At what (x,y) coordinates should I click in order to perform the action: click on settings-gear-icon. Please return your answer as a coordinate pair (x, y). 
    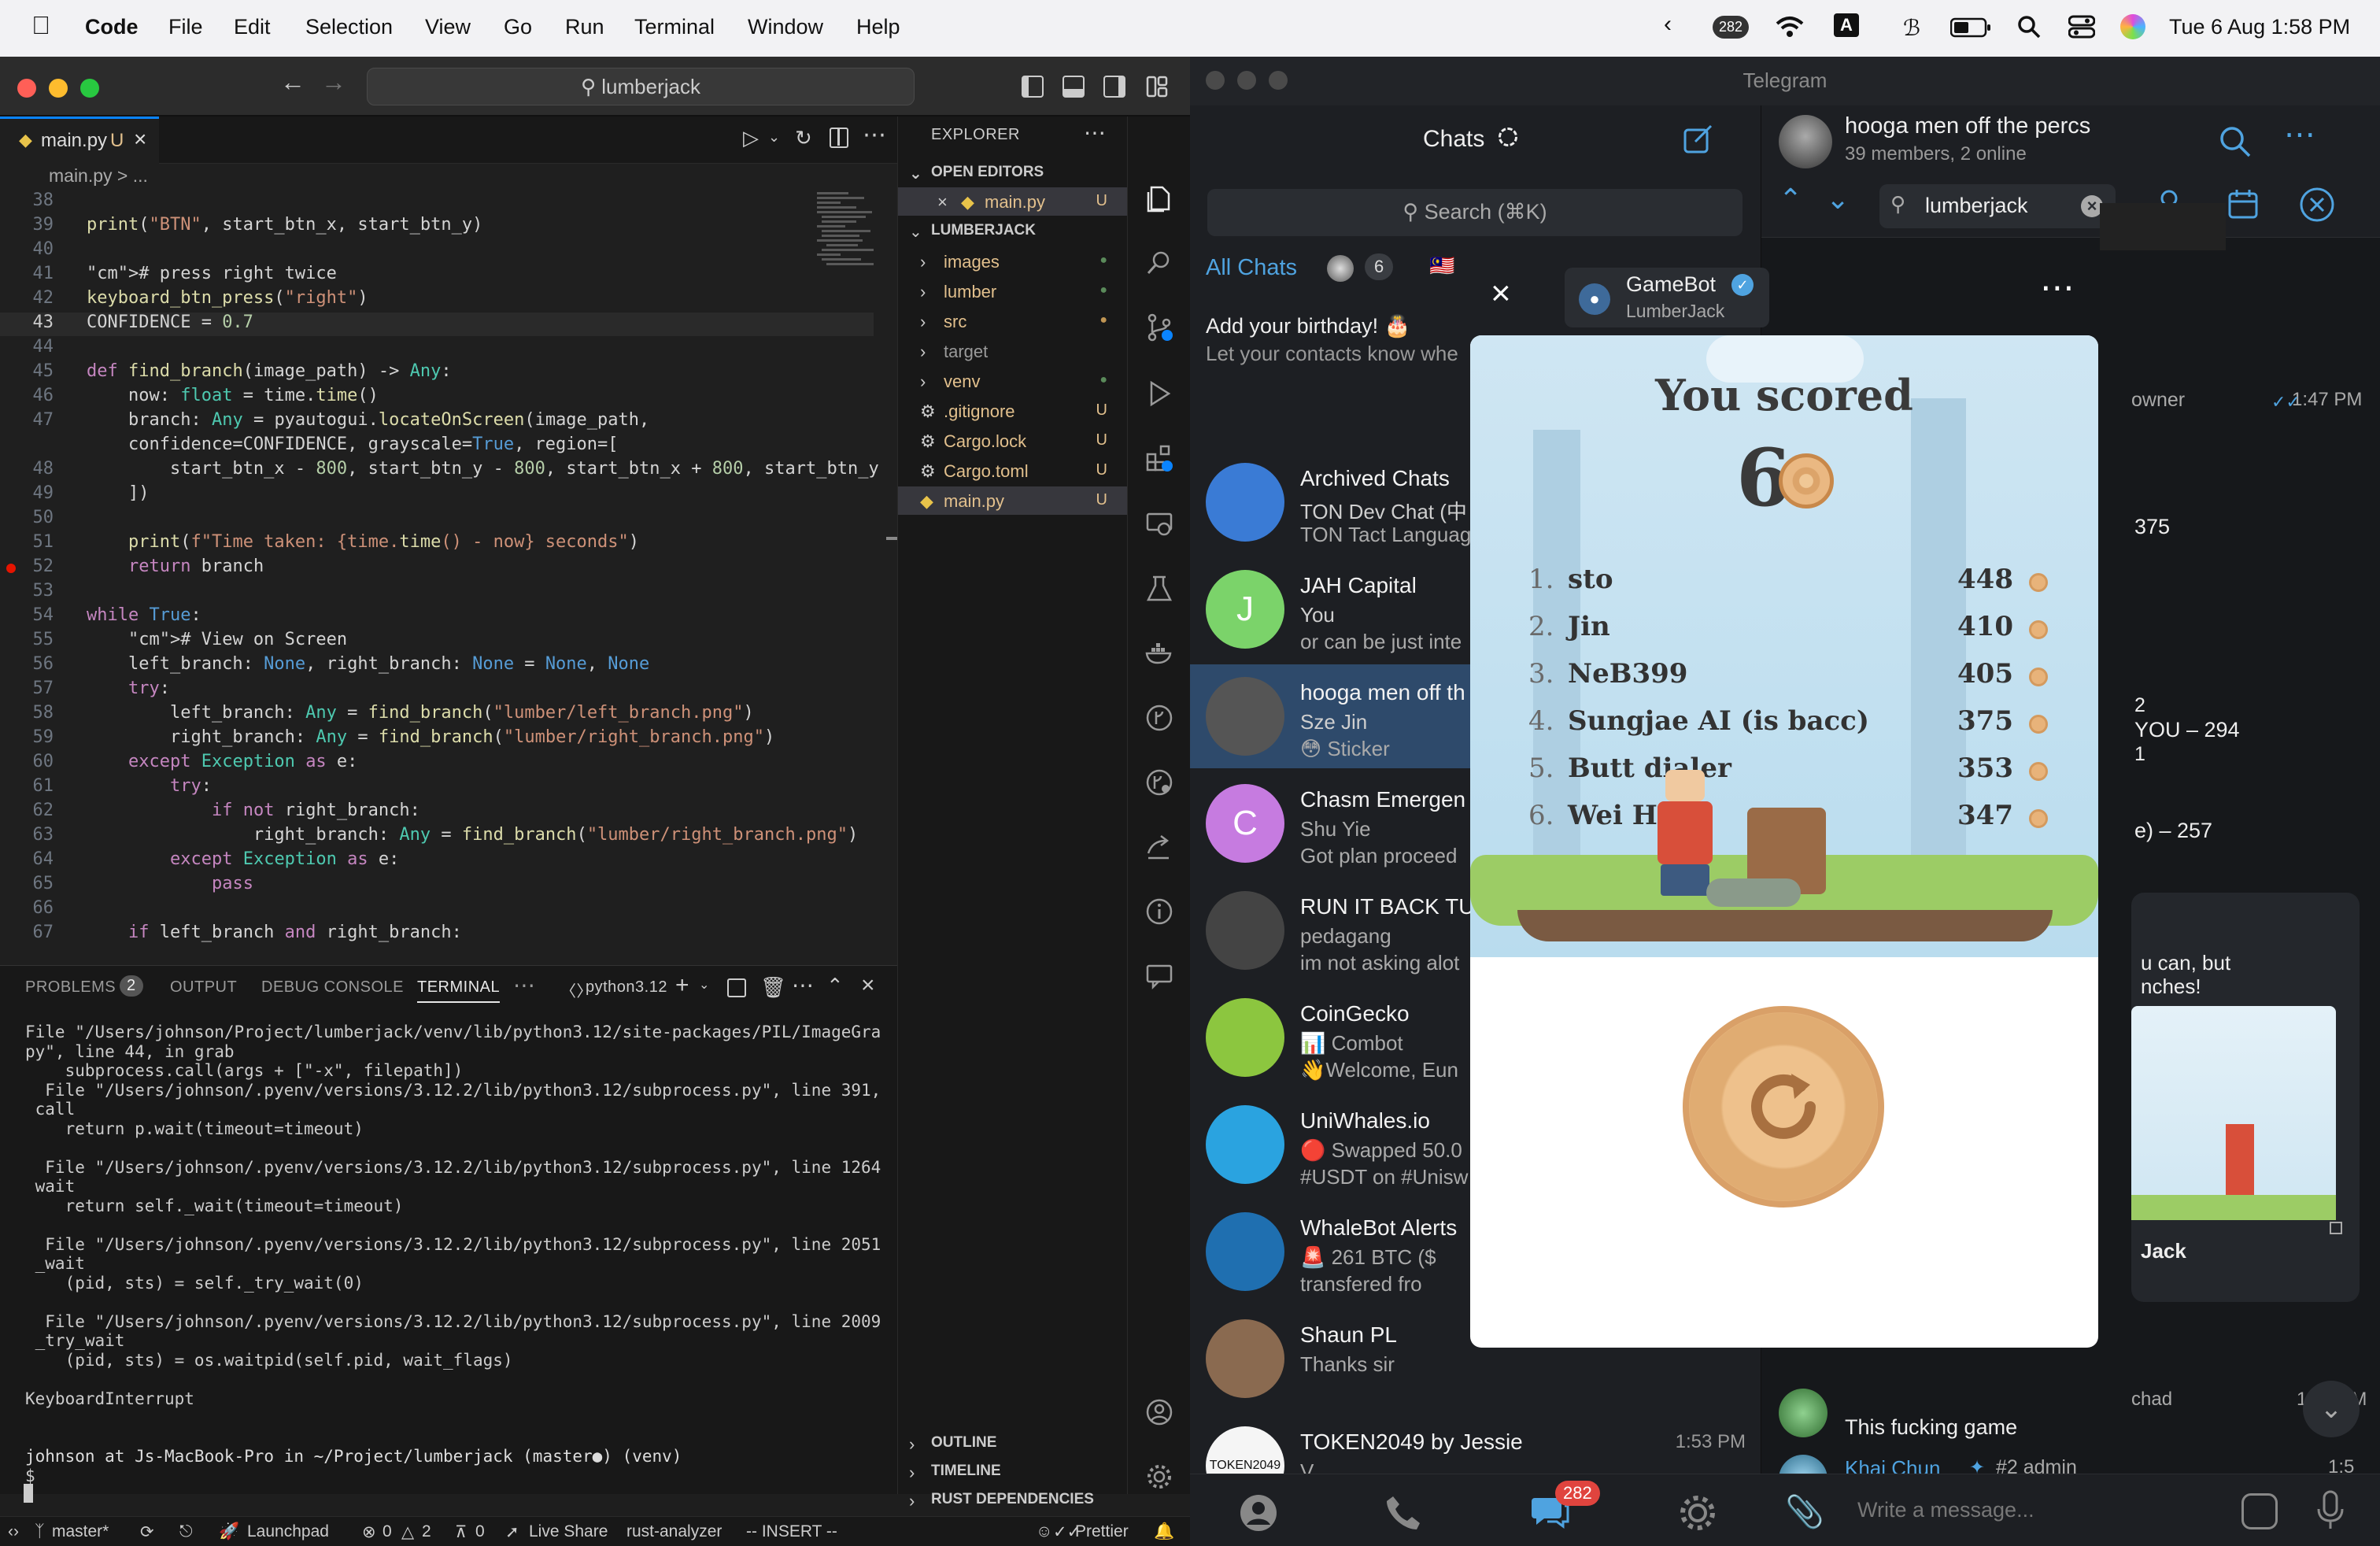
    Looking at the image, I should click on (1697, 1513).